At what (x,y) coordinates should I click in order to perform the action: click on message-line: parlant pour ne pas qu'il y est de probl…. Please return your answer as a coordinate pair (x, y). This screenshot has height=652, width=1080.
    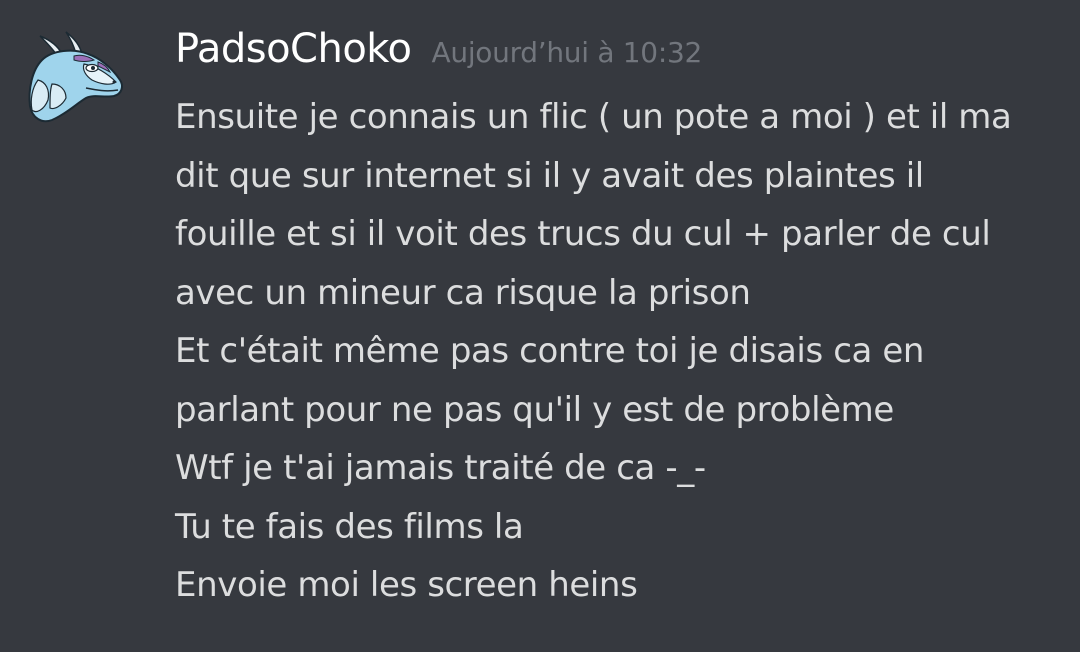
    Looking at the image, I should click on (534, 409).